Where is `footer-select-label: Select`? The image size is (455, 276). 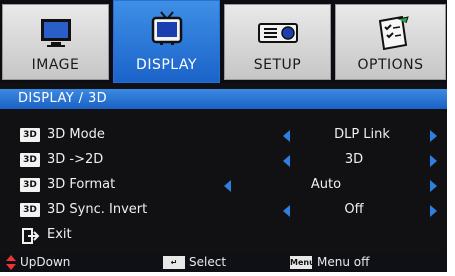
footer-select-label: Select is located at coordinates (208, 262).